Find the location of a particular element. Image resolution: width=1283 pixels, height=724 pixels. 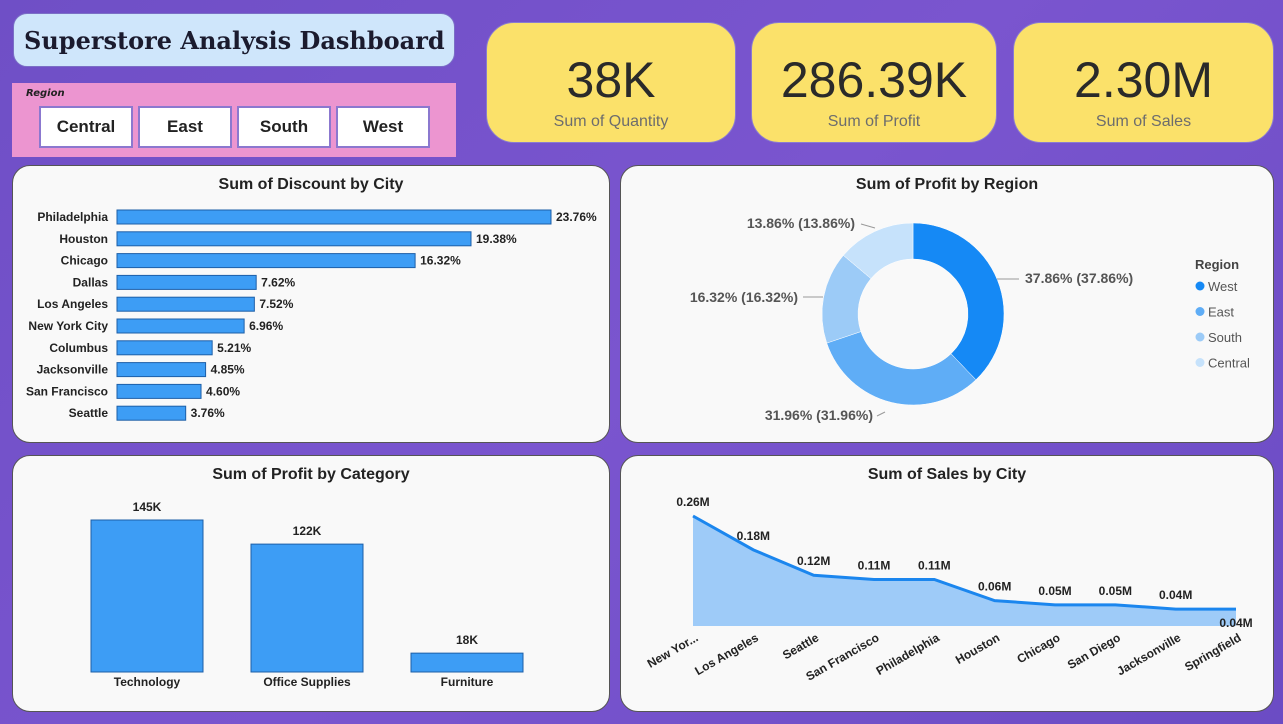

region-slicer: Region Central East South West is located at coordinates (234, 120).